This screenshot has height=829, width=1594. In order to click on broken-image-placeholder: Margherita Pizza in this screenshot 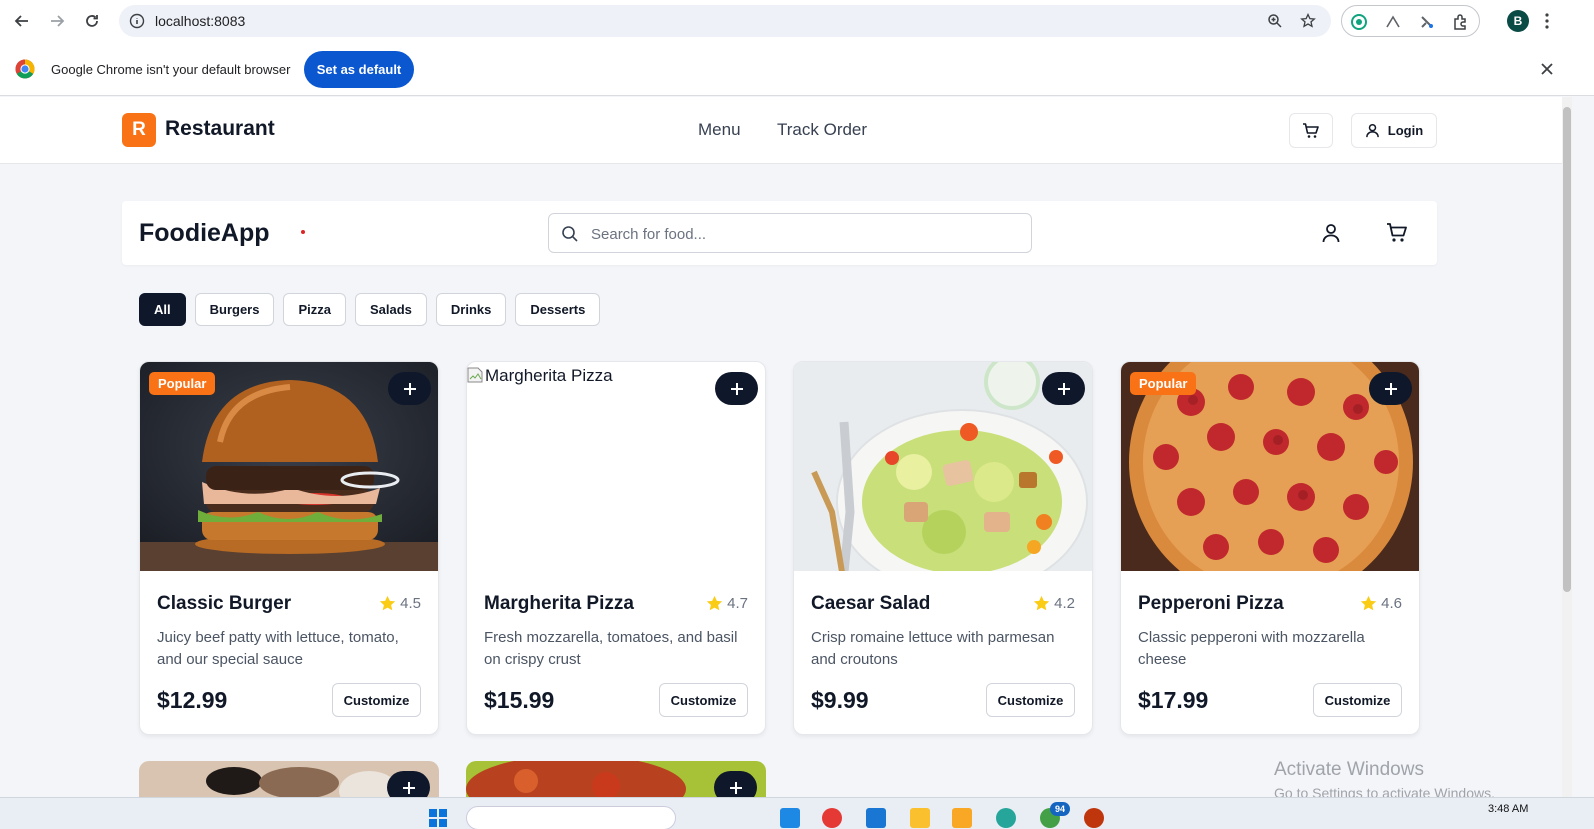, I will do `click(540, 374)`.